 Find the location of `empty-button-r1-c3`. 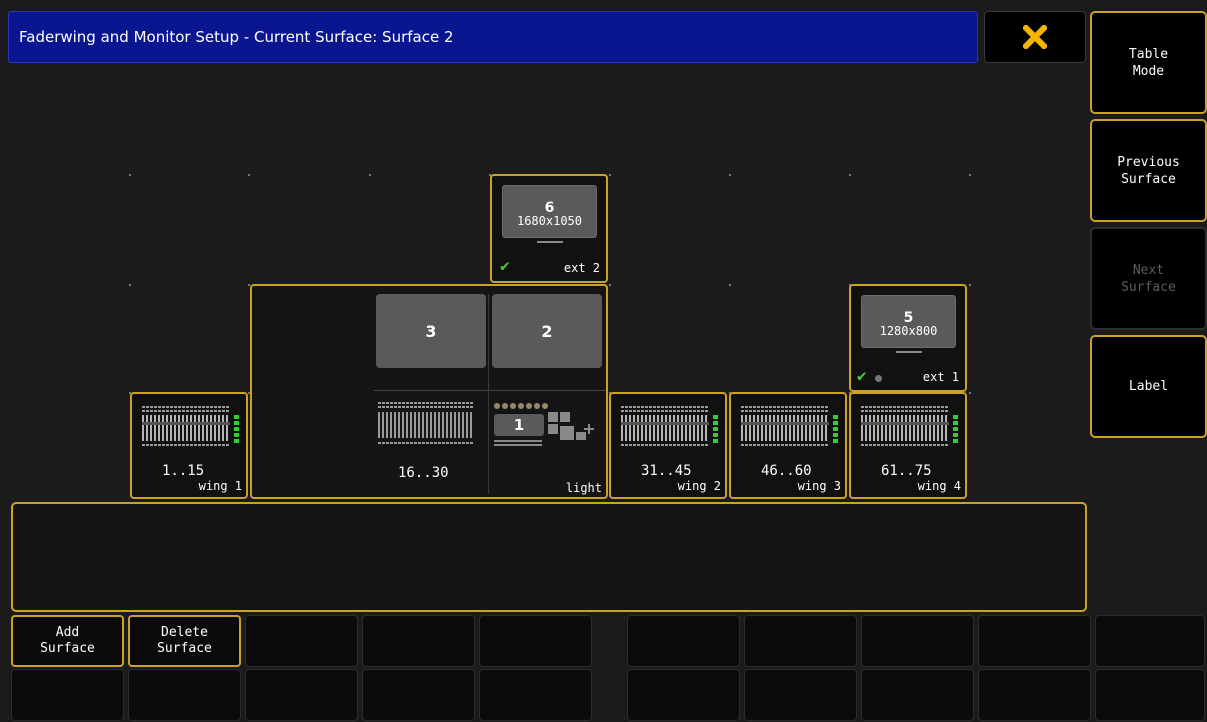

empty-button-r1-c3 is located at coordinates (301, 641).